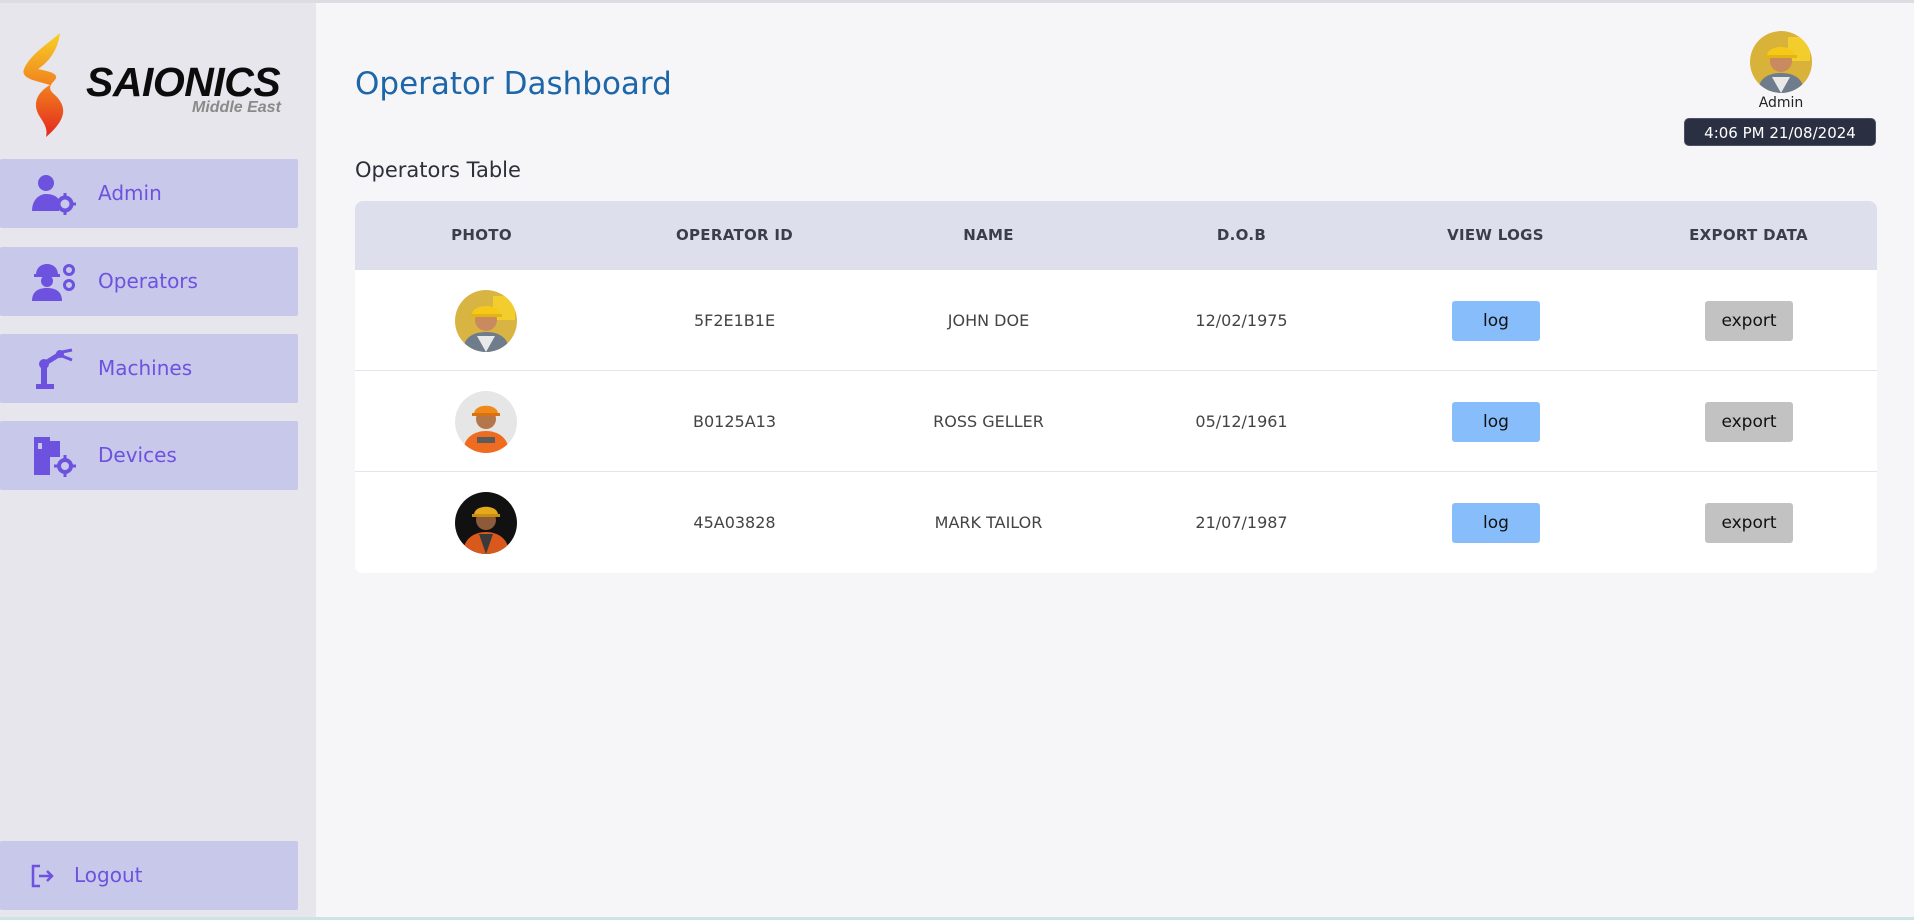  What do you see at coordinates (137, 455) in the screenshot?
I see `sidebar-item-label: Devices` at bounding box center [137, 455].